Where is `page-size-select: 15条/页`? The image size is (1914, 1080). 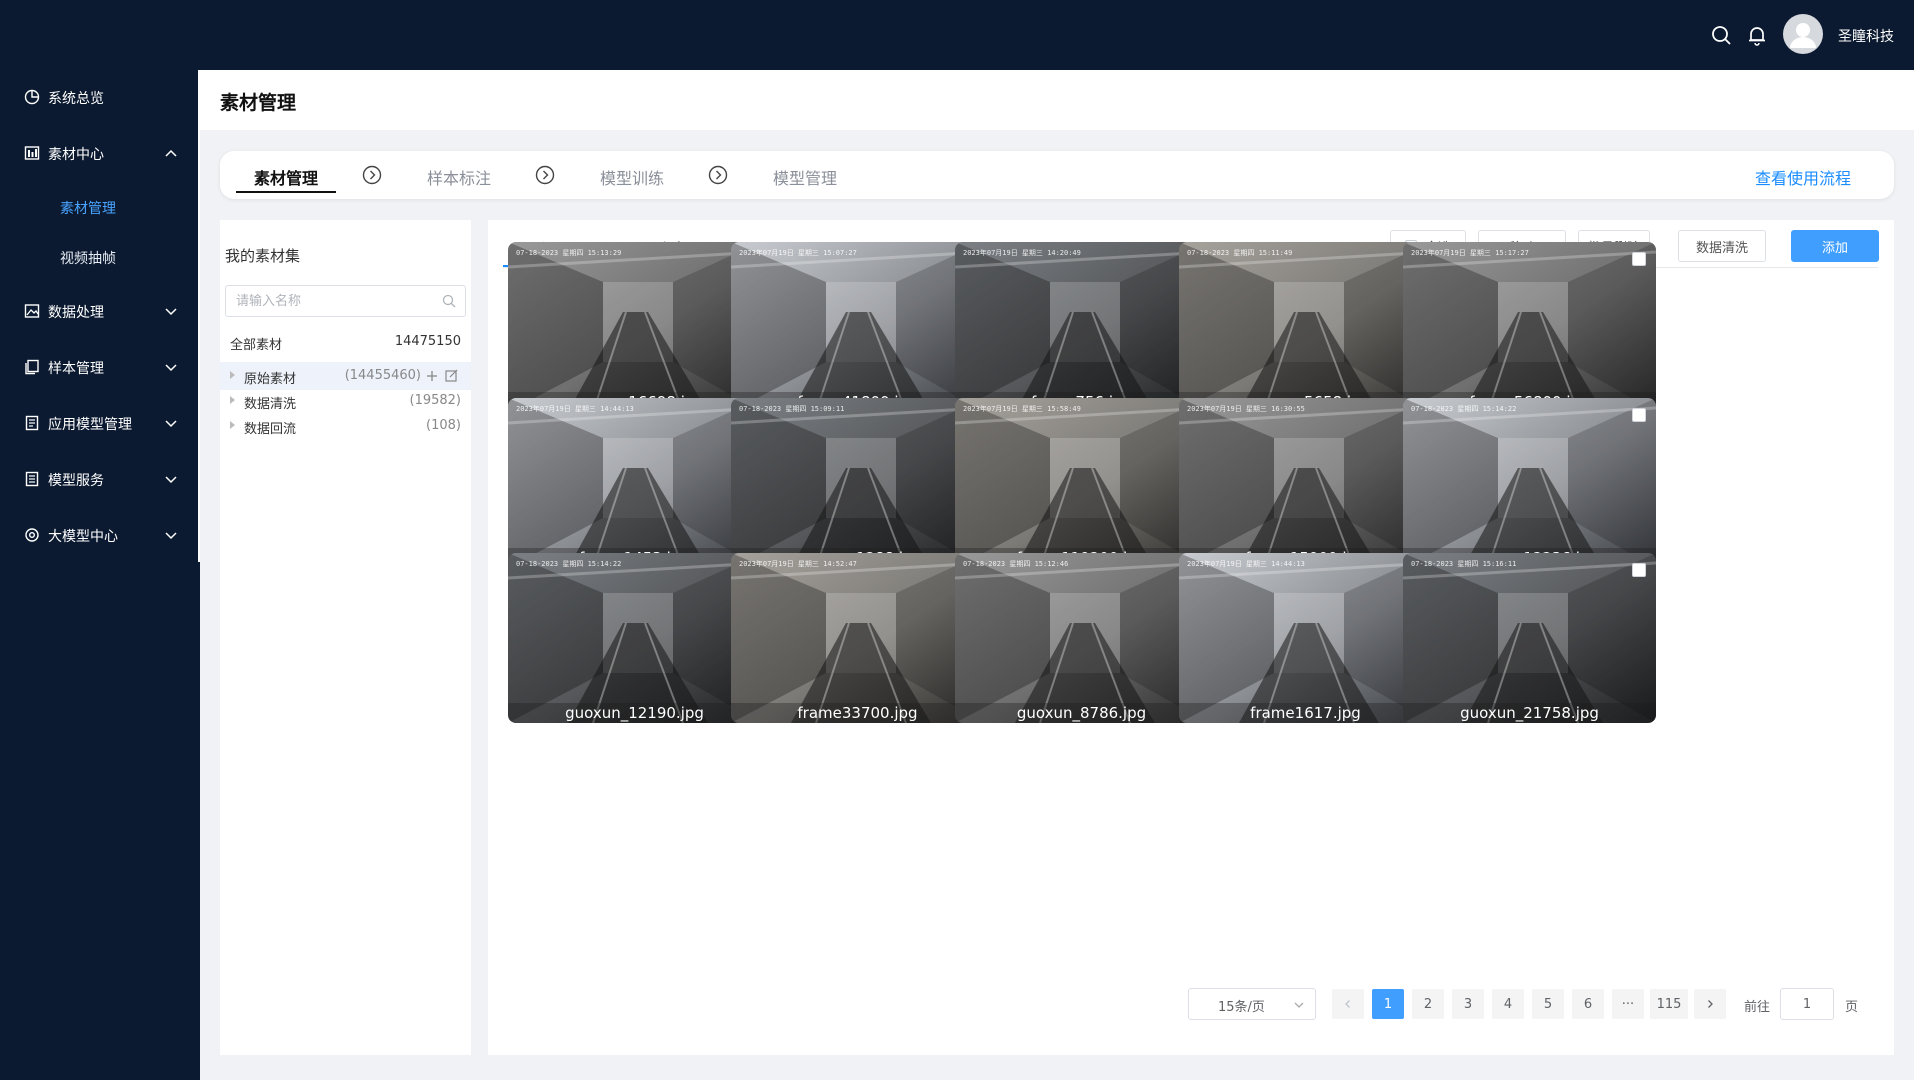
page-size-select: 15条/页 is located at coordinates (1252, 1004).